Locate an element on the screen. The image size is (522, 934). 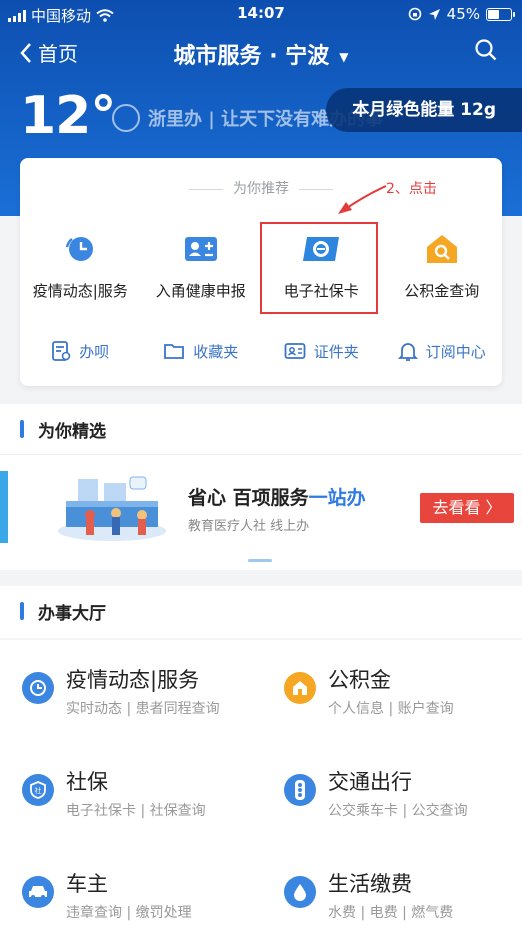
nav-bar: 首页 城市服务 · 宁波 ▼ is located at coordinates (261, 54).